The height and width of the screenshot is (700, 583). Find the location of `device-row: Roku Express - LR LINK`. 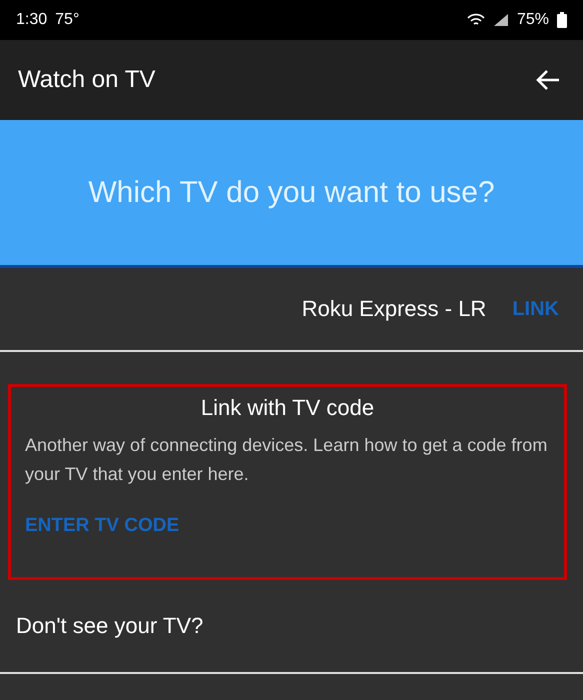

device-row: Roku Express - LR LINK is located at coordinates (291, 310).